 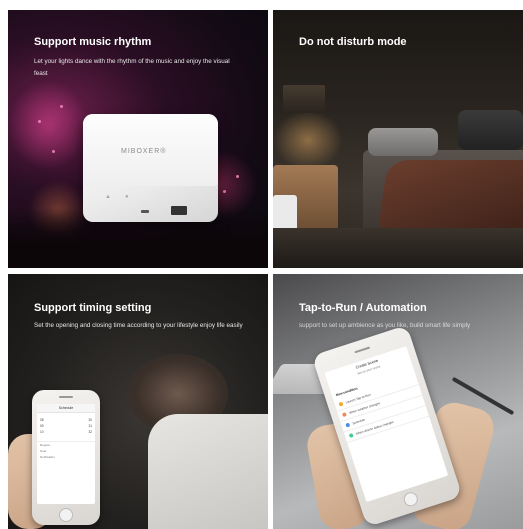 I want to click on lamp-shade, so click(x=304, y=99).